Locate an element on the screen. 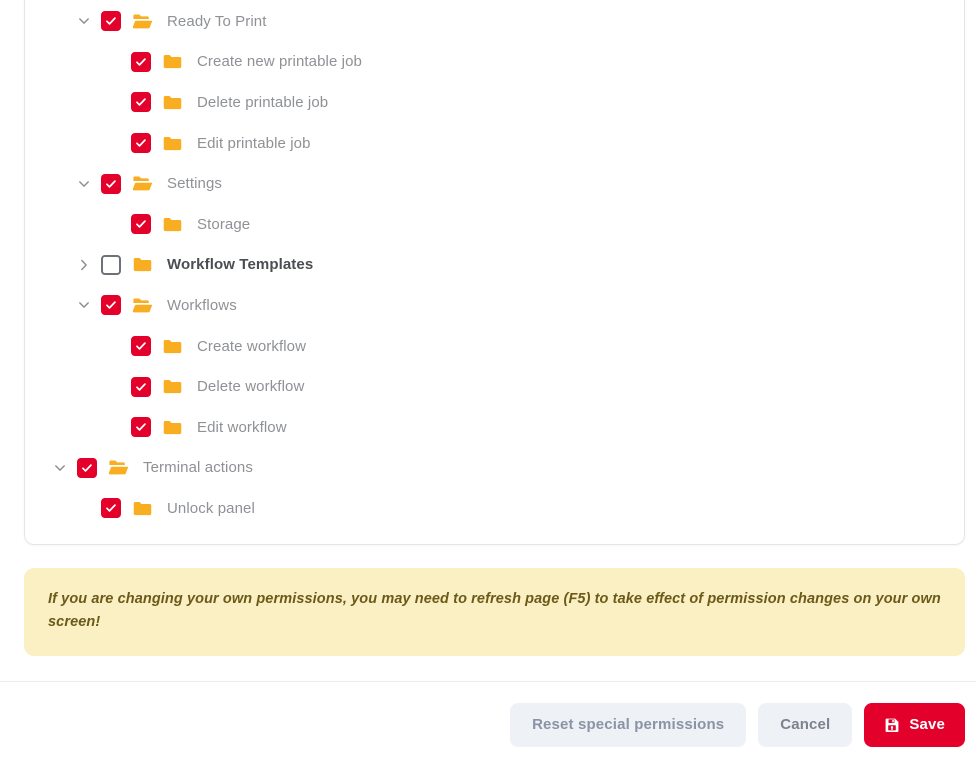 Image resolution: width=976 pixels, height=767 pixels. permission-label: Create workflow is located at coordinates (252, 346).